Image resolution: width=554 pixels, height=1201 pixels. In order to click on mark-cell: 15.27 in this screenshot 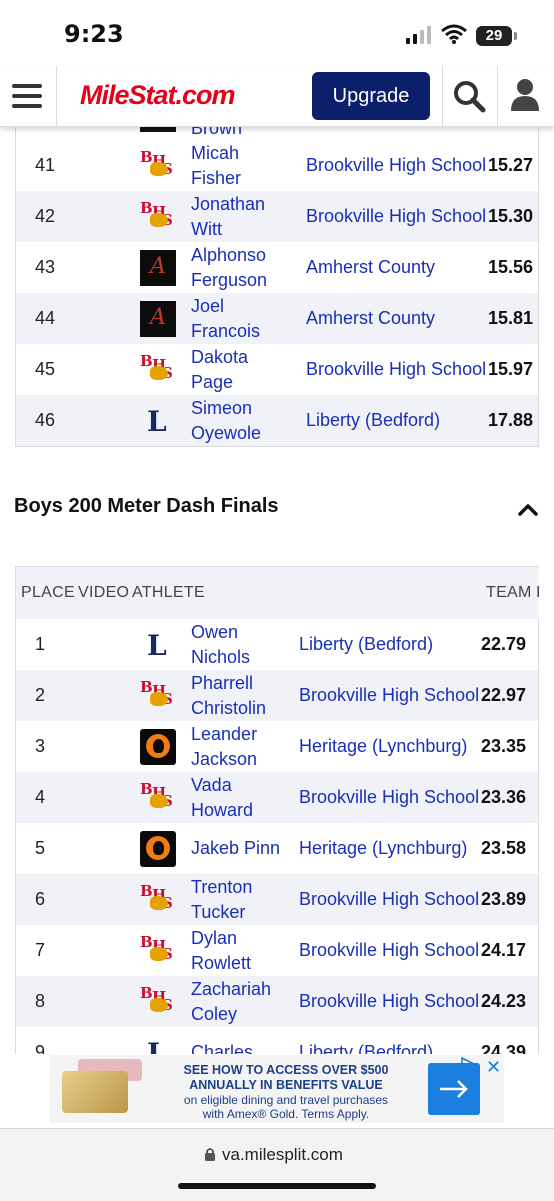, I will do `click(511, 165)`.